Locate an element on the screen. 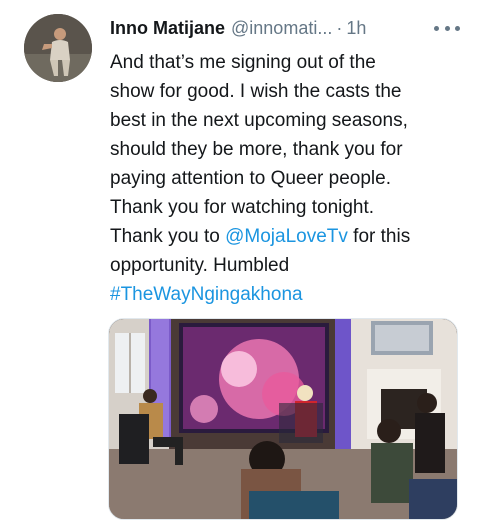 The image size is (480, 520). tweet-line: opportunity. Humbled is located at coordinates (200, 265).